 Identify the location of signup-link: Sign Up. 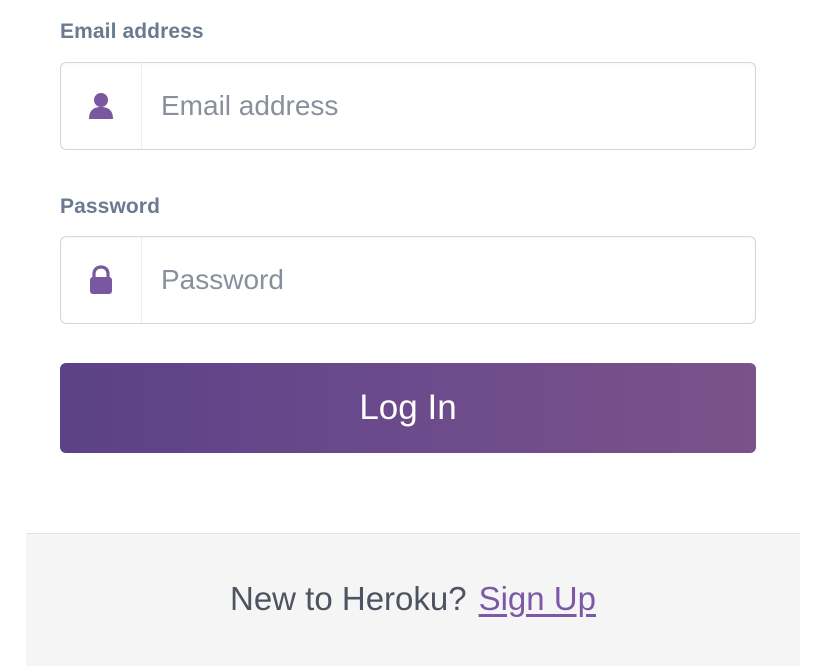
(537, 598).